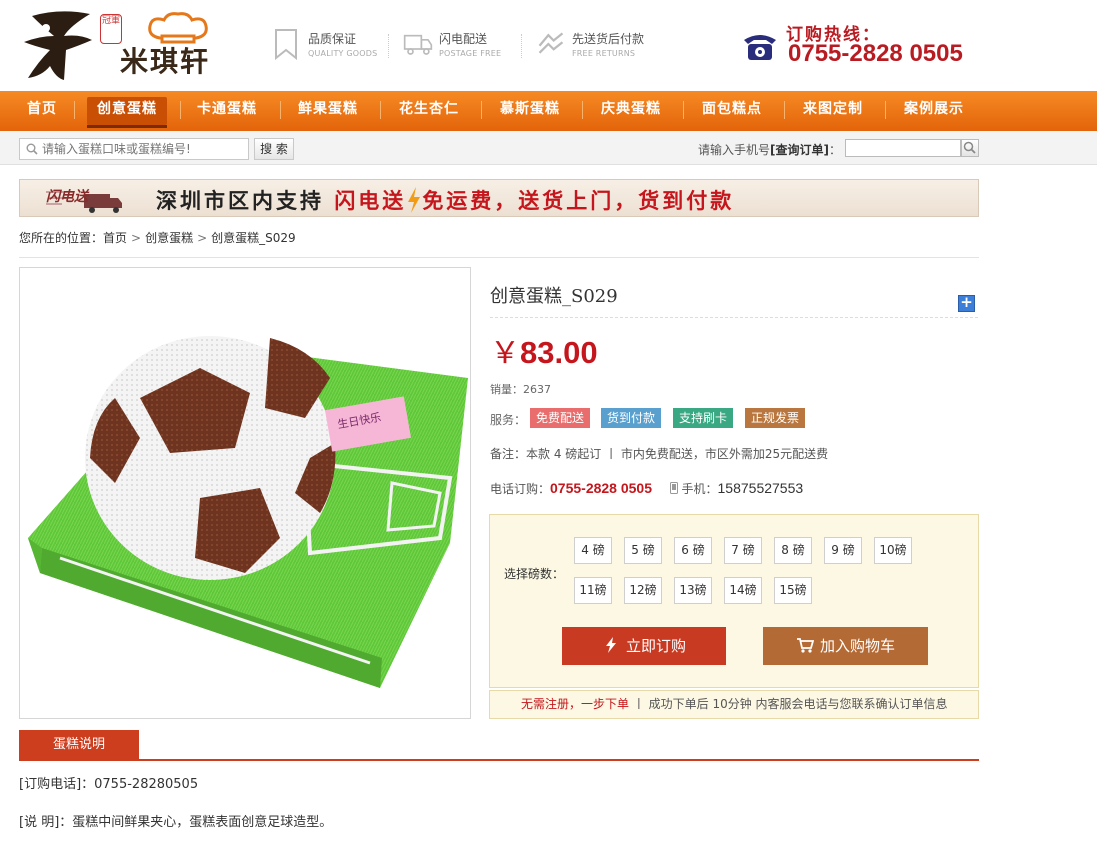  I want to click on brand-name: 米琪轩, so click(165, 61).